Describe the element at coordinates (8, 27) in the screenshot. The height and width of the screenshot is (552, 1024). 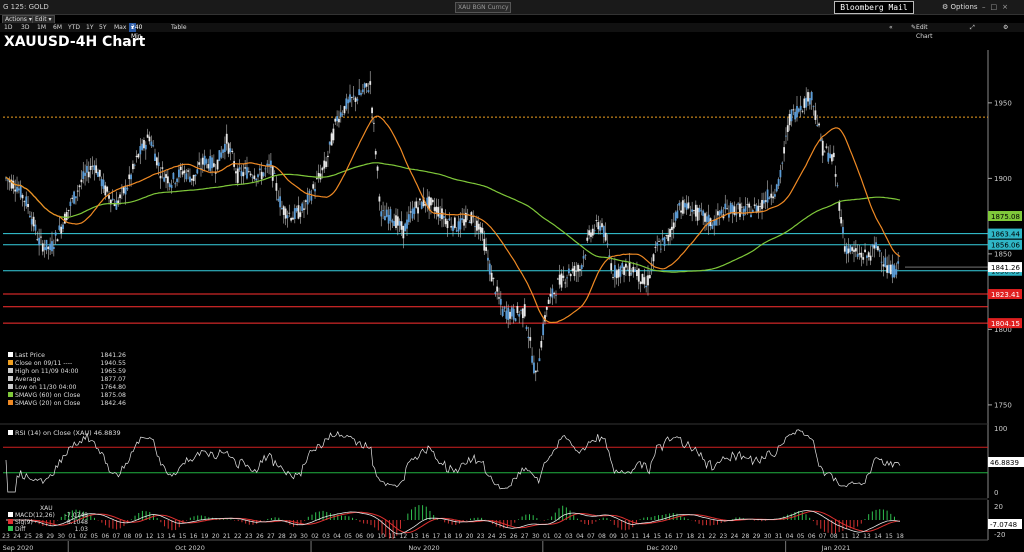
I see `period-1d: 1D` at that location.